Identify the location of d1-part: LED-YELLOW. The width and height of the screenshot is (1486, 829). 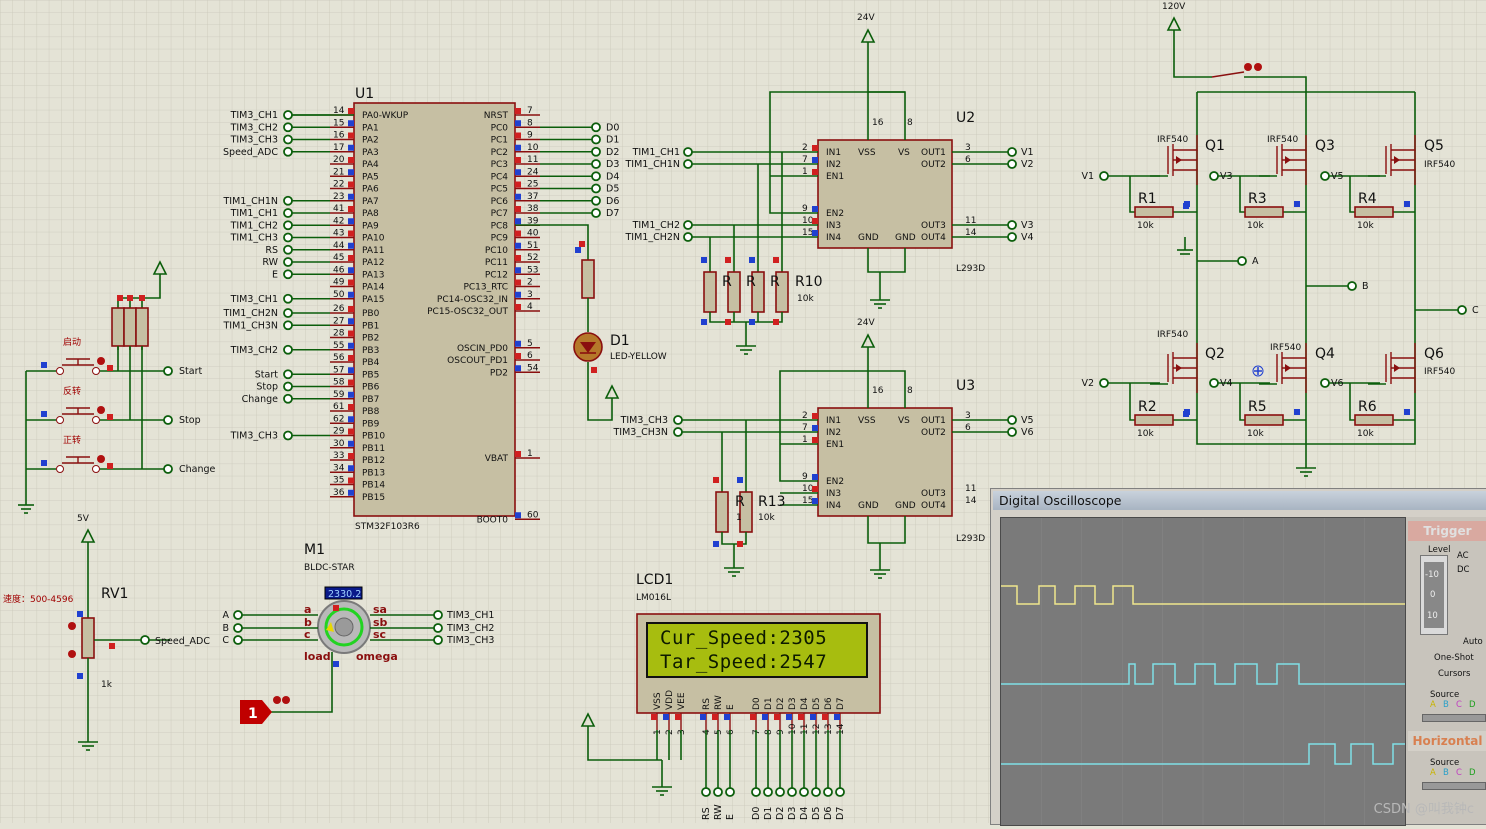
(638, 357).